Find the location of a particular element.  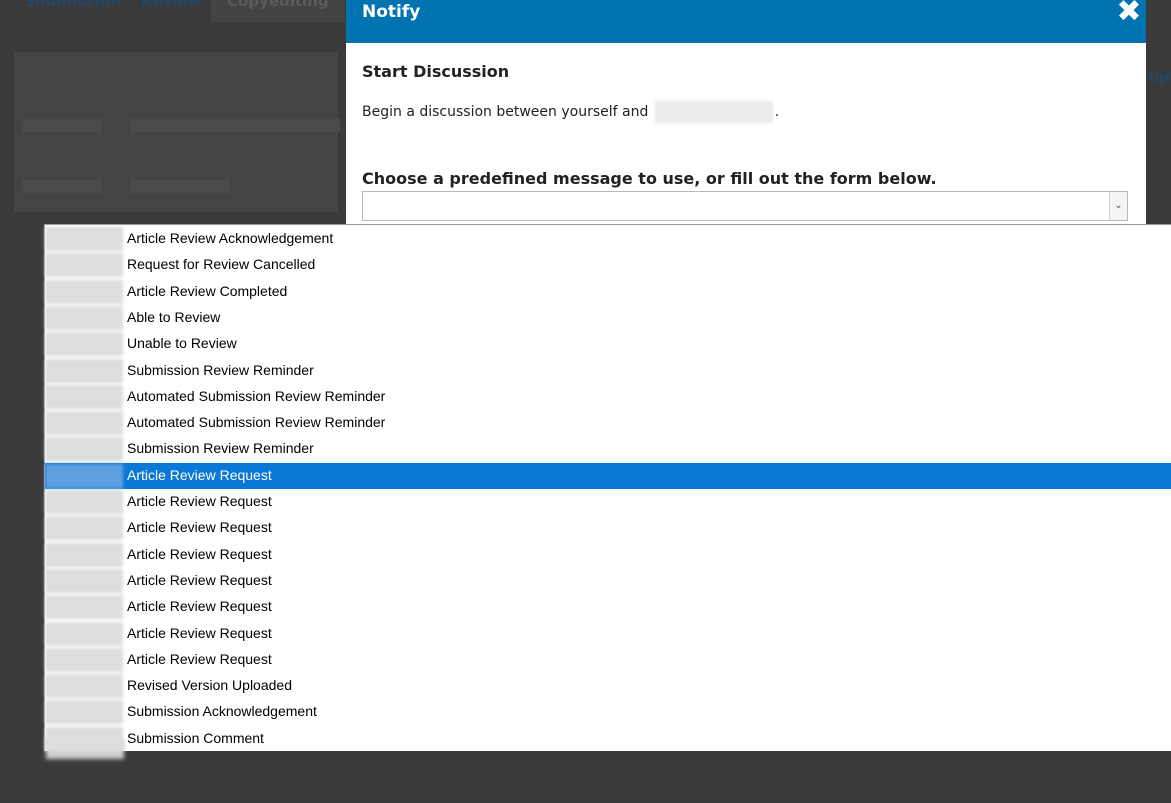

tab-copyediting: Copyediting is located at coordinates (278, 11).